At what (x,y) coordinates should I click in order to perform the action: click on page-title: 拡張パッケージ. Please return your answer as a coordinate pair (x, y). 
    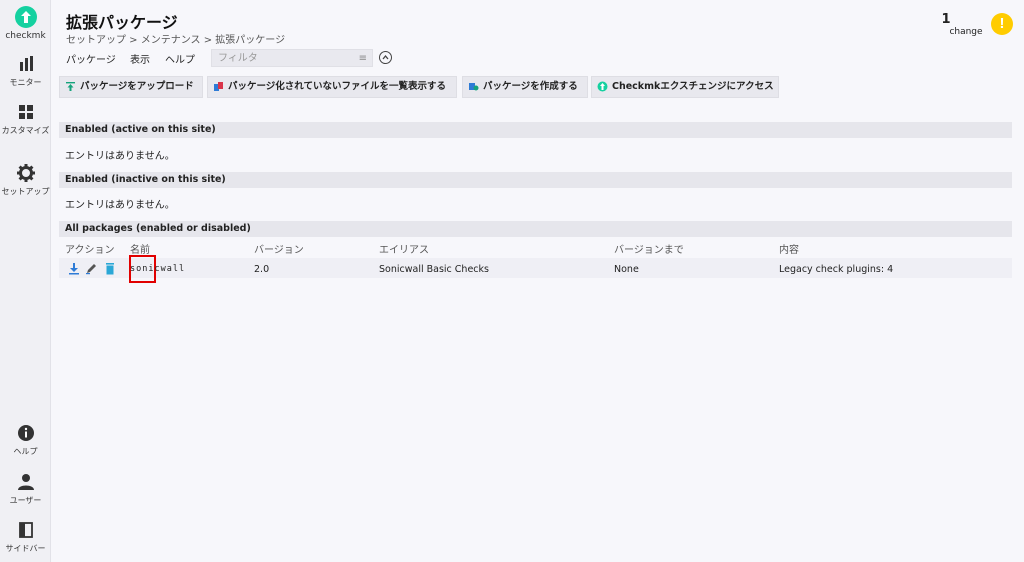
    Looking at the image, I should click on (122, 22).